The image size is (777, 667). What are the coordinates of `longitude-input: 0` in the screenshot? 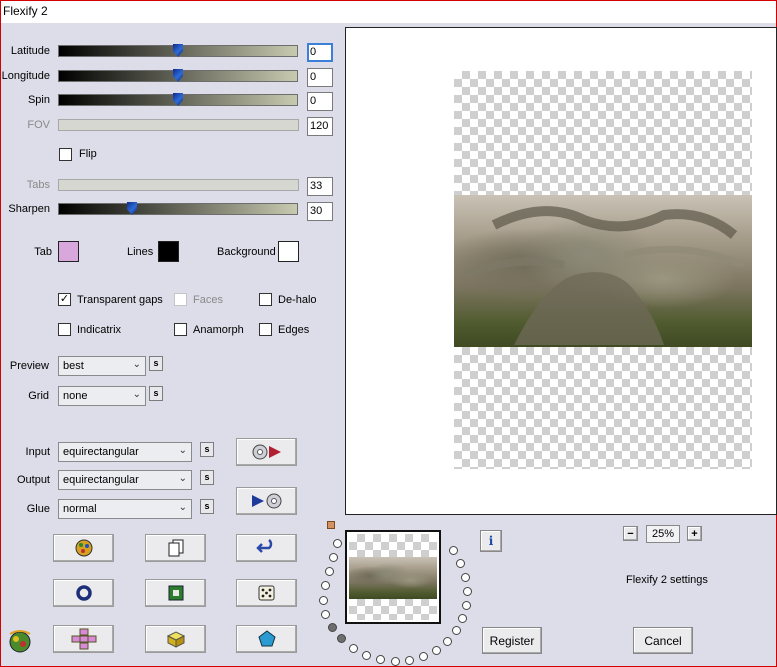 It's located at (320, 77).